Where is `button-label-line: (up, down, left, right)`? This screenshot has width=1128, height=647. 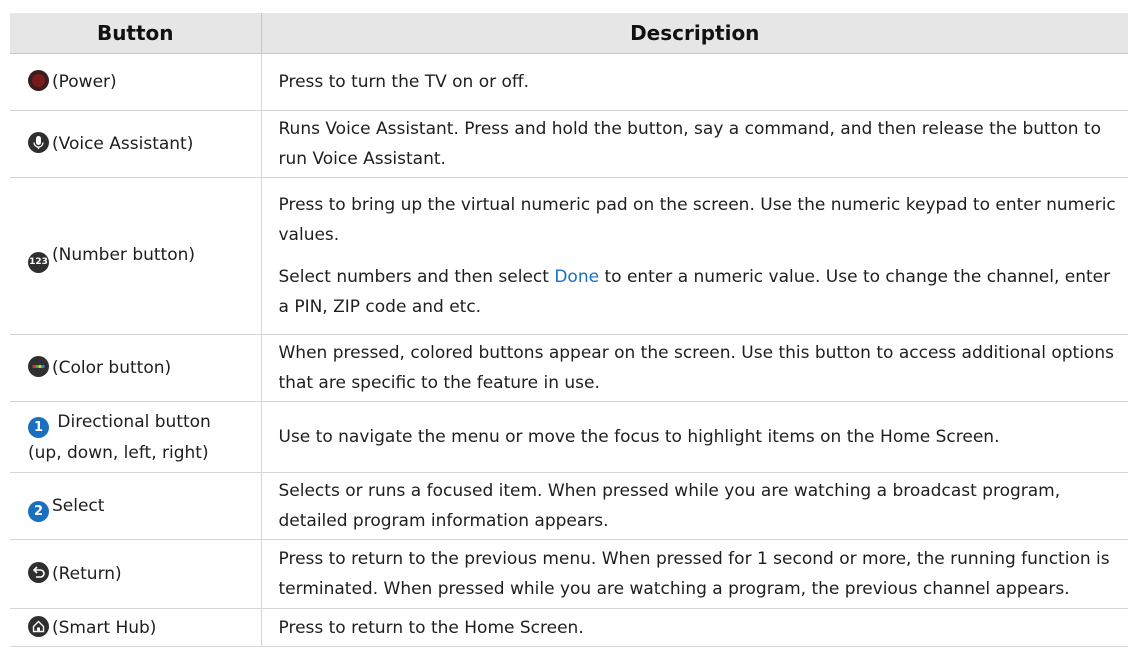 button-label-line: (up, down, left, right) is located at coordinates (118, 452).